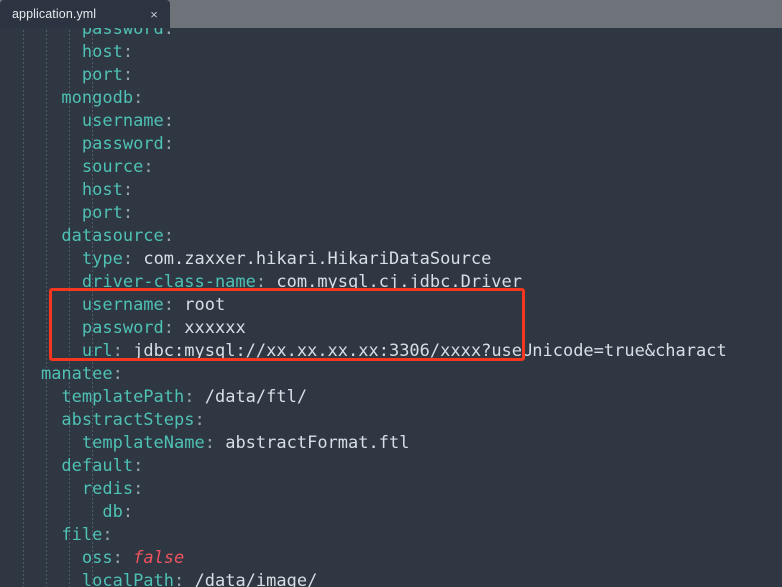  Describe the element at coordinates (391, 489) in the screenshot. I see `code-line: redis:` at that location.